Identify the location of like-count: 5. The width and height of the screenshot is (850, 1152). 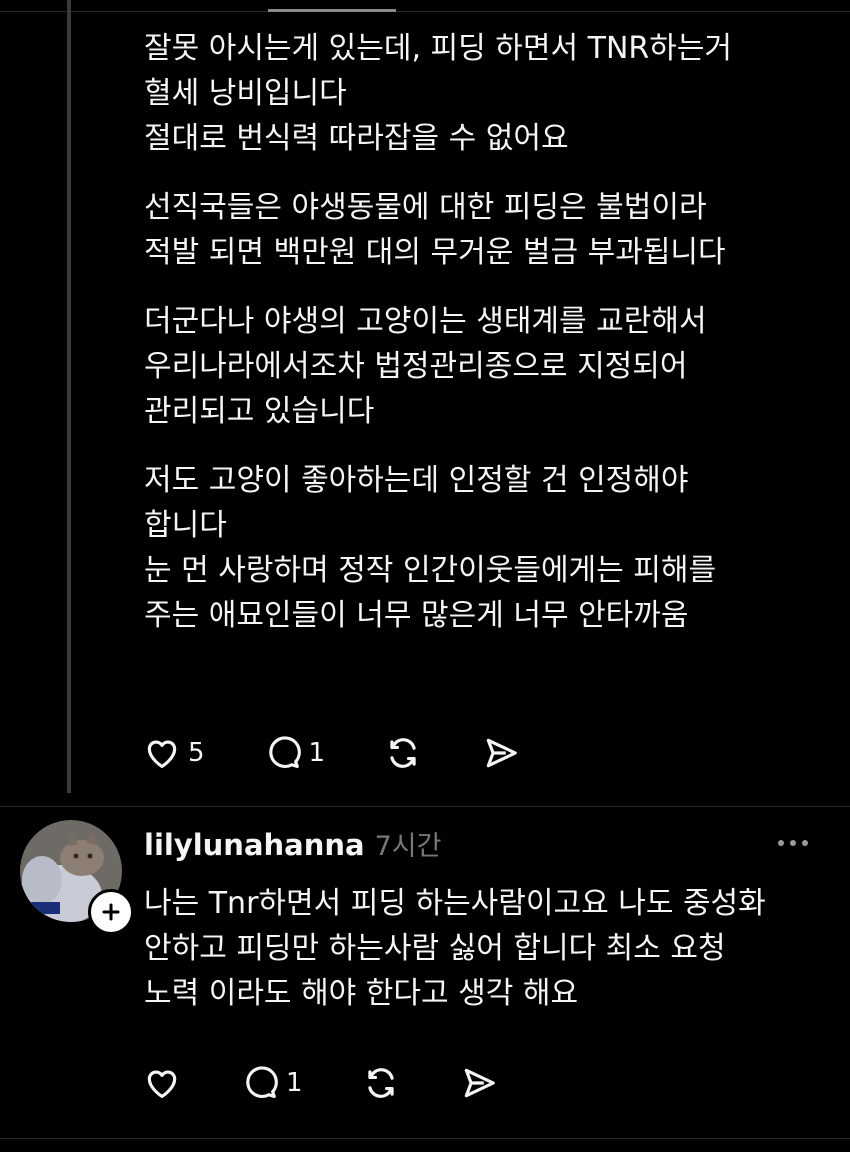
(196, 753).